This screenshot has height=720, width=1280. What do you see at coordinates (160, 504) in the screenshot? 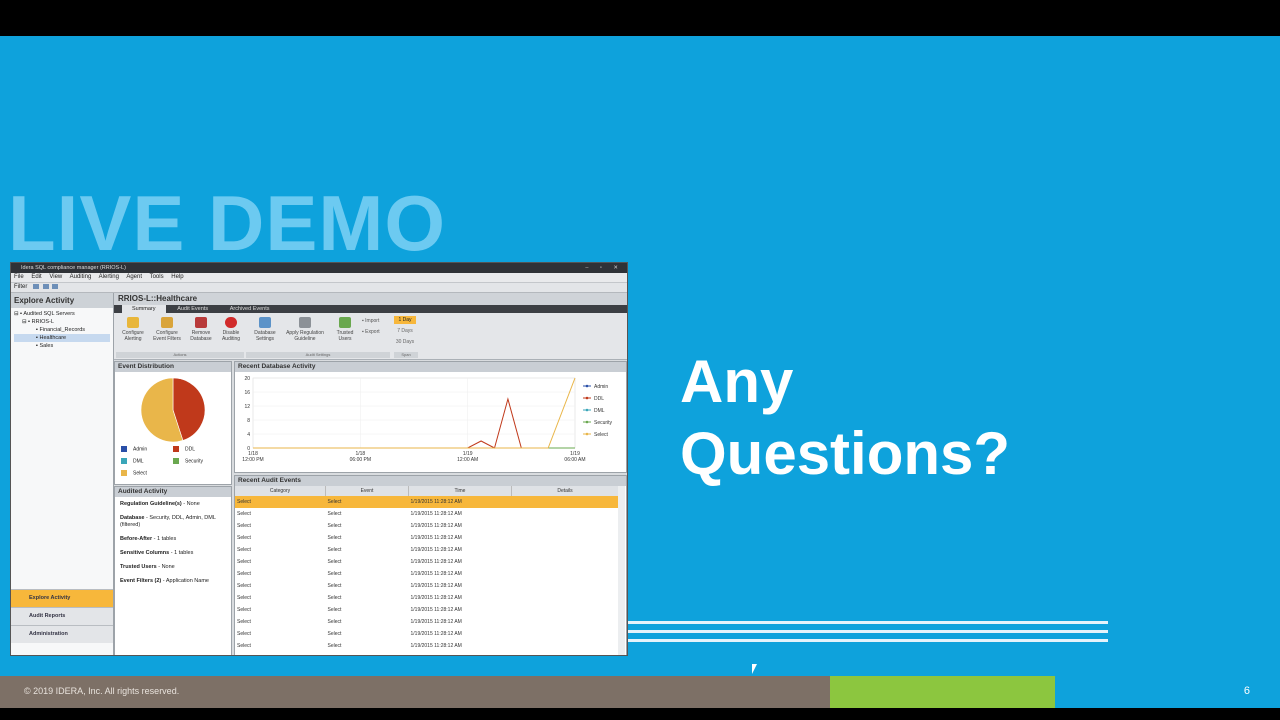
I see `audited-activity-row: Regulation Guideline(s) - None` at bounding box center [160, 504].